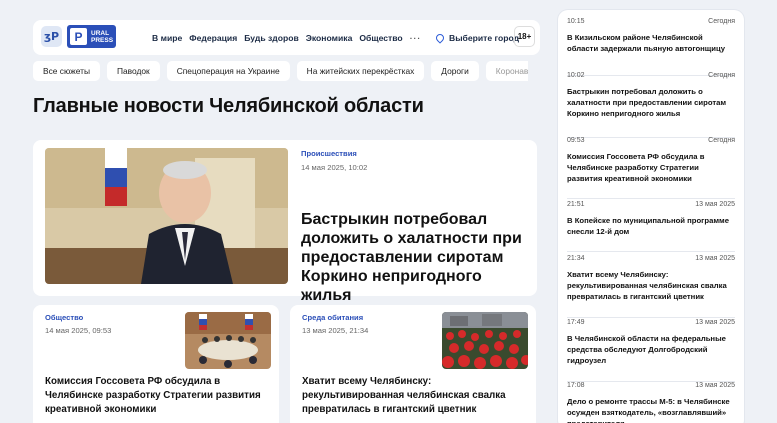 The width and height of the screenshot is (777, 423). Describe the element at coordinates (78, 36) in the screenshot. I see `logo-p-icon: P` at that location.